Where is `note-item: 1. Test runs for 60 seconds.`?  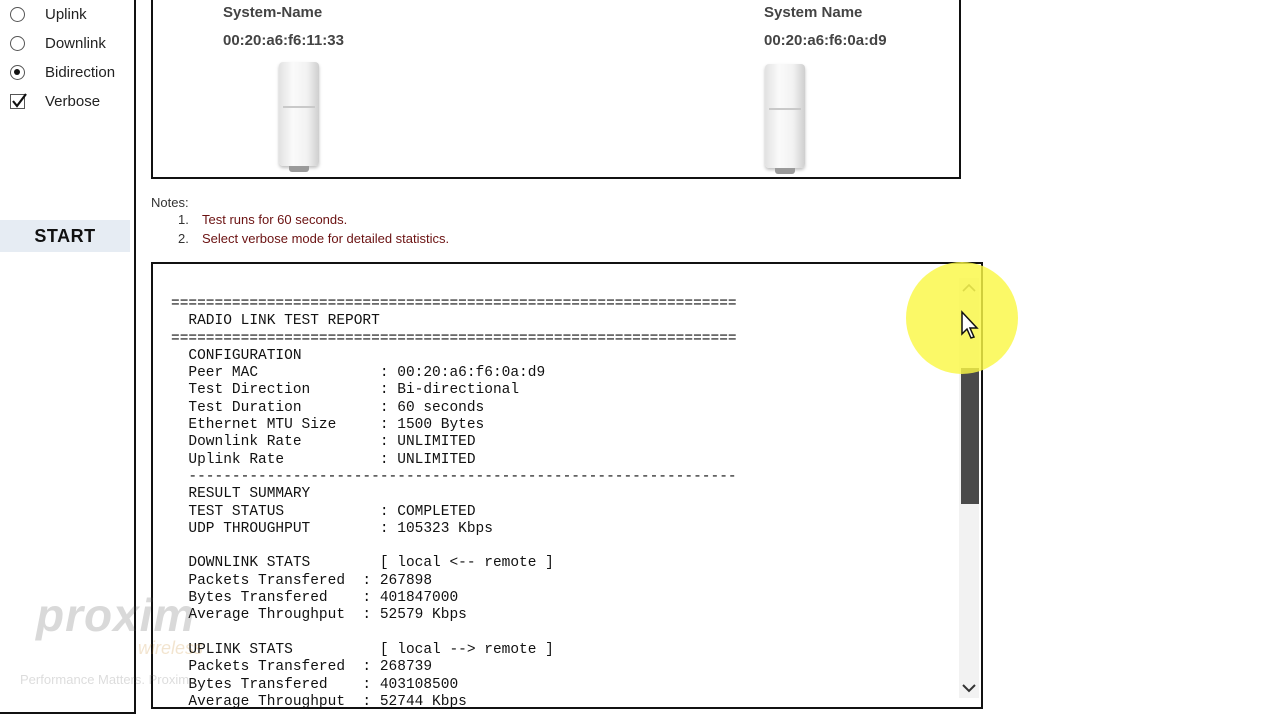
note-item: 1. Test runs for 60 seconds. is located at coordinates (313, 219).